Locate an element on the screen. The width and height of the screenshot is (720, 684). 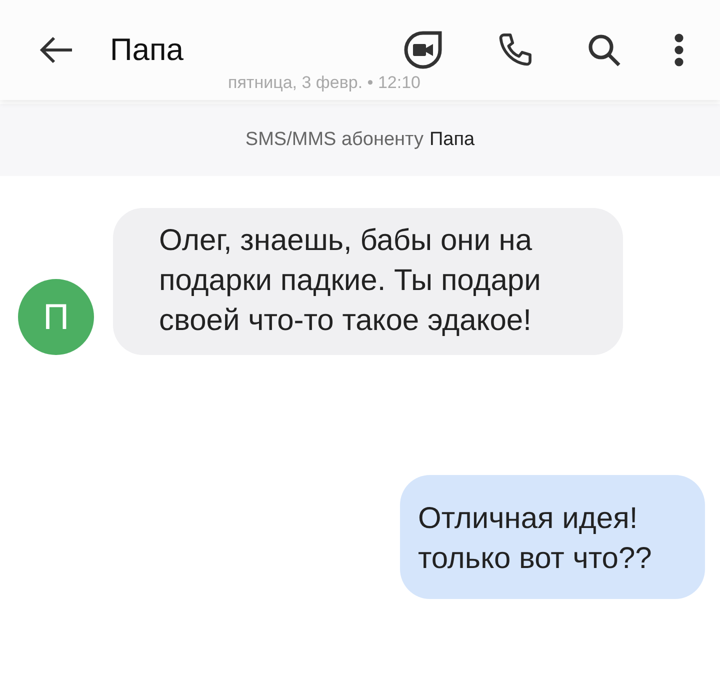
timestamp: пятница, 3 февр. • 12:10 is located at coordinates (324, 83).